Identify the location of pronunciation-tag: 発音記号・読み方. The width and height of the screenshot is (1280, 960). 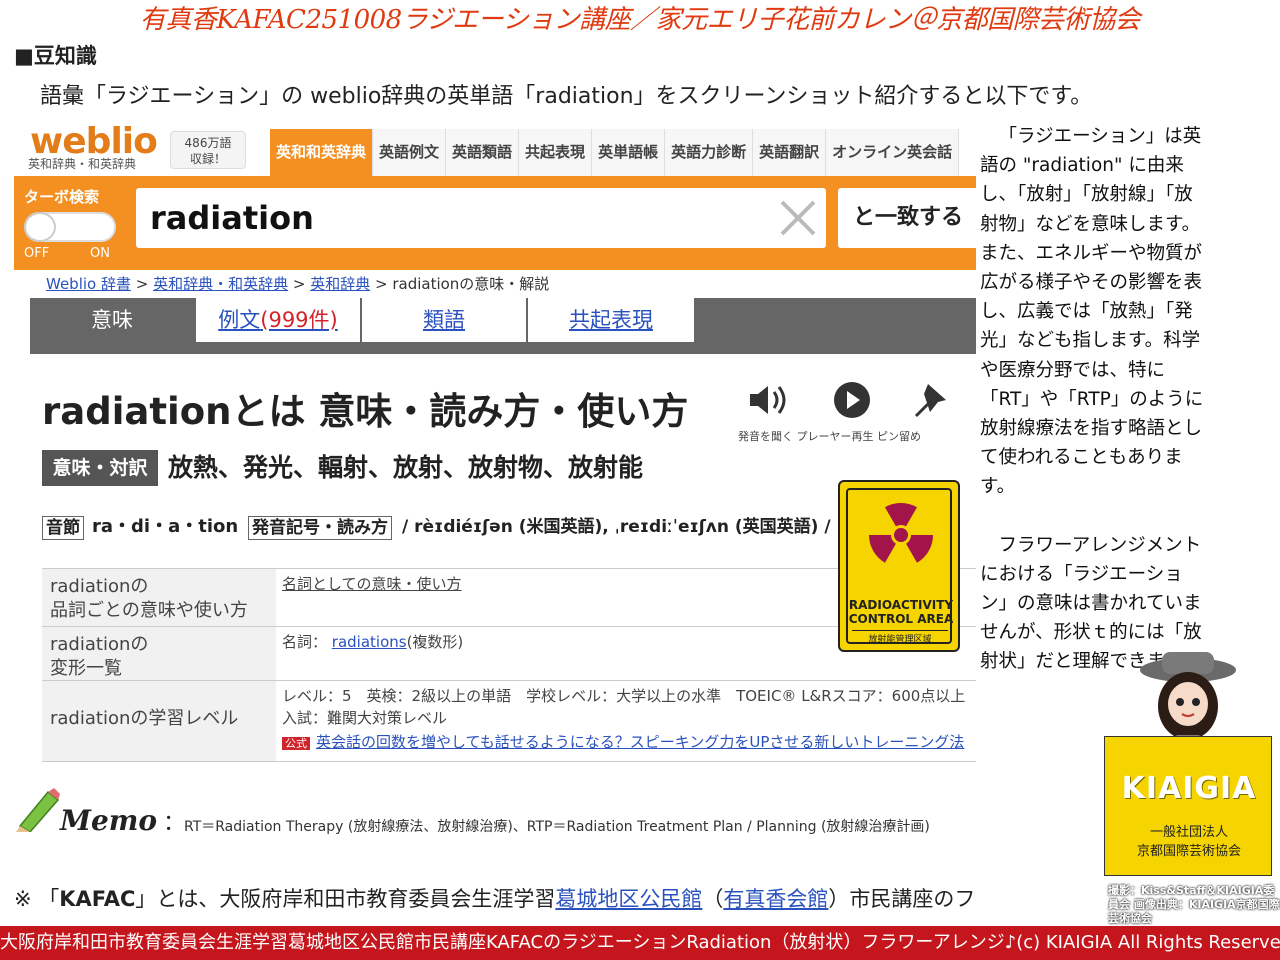
(320, 528).